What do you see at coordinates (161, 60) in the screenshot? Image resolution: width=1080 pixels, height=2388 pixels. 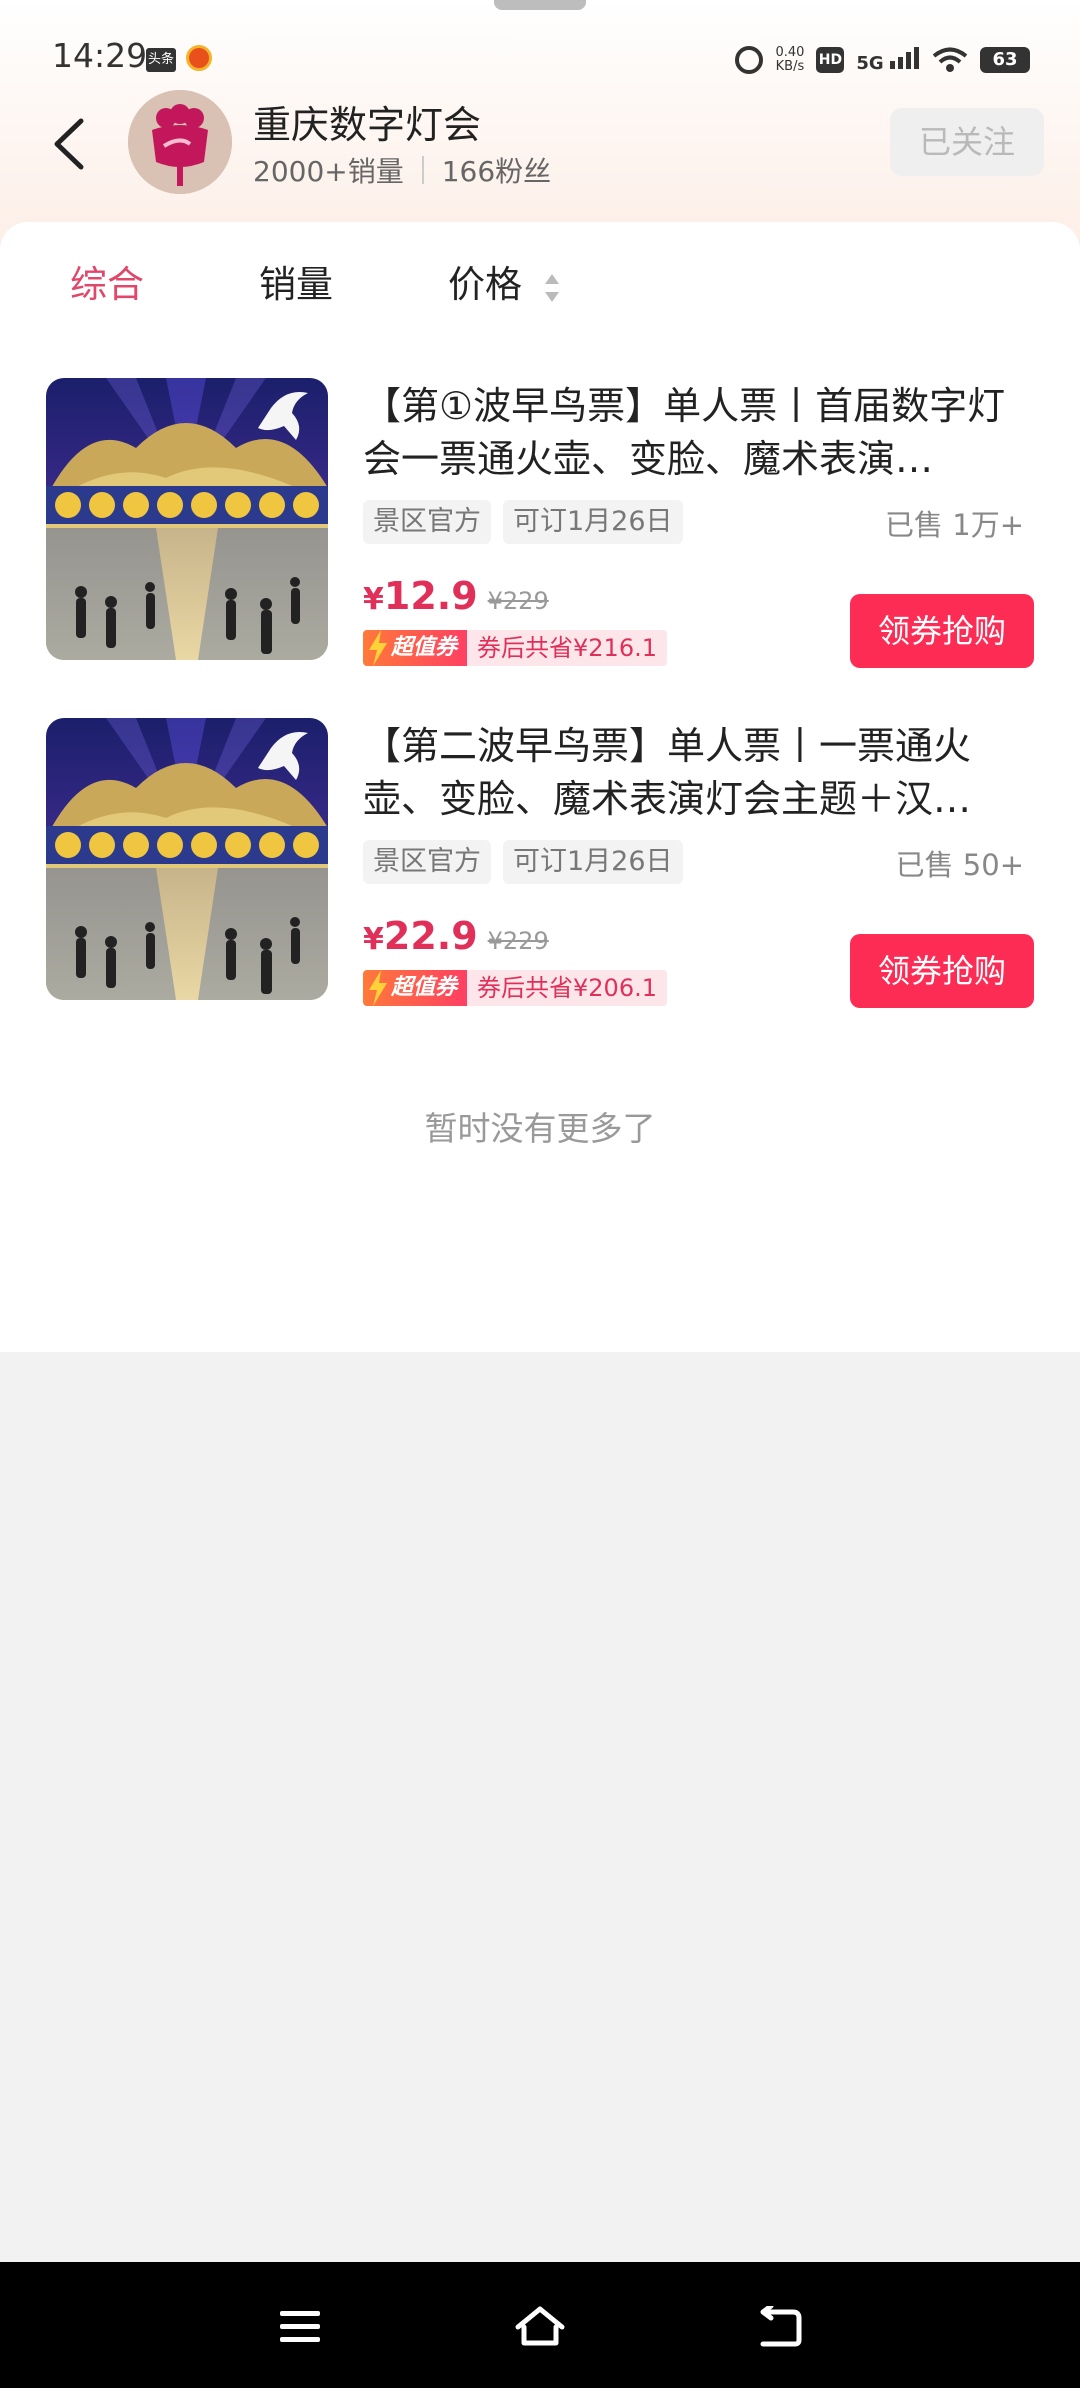 I see `news-app-icon: 头条` at bounding box center [161, 60].